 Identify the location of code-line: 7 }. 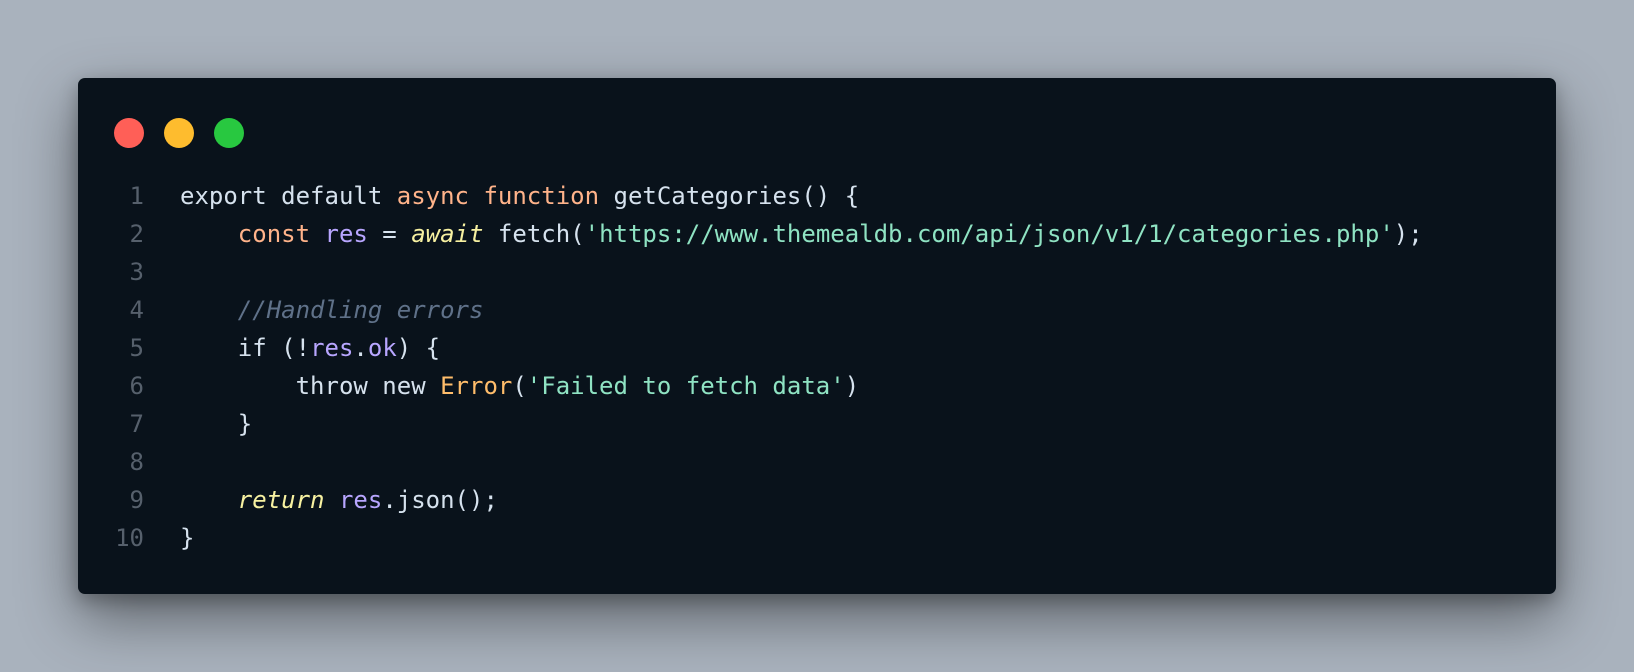
(817, 424).